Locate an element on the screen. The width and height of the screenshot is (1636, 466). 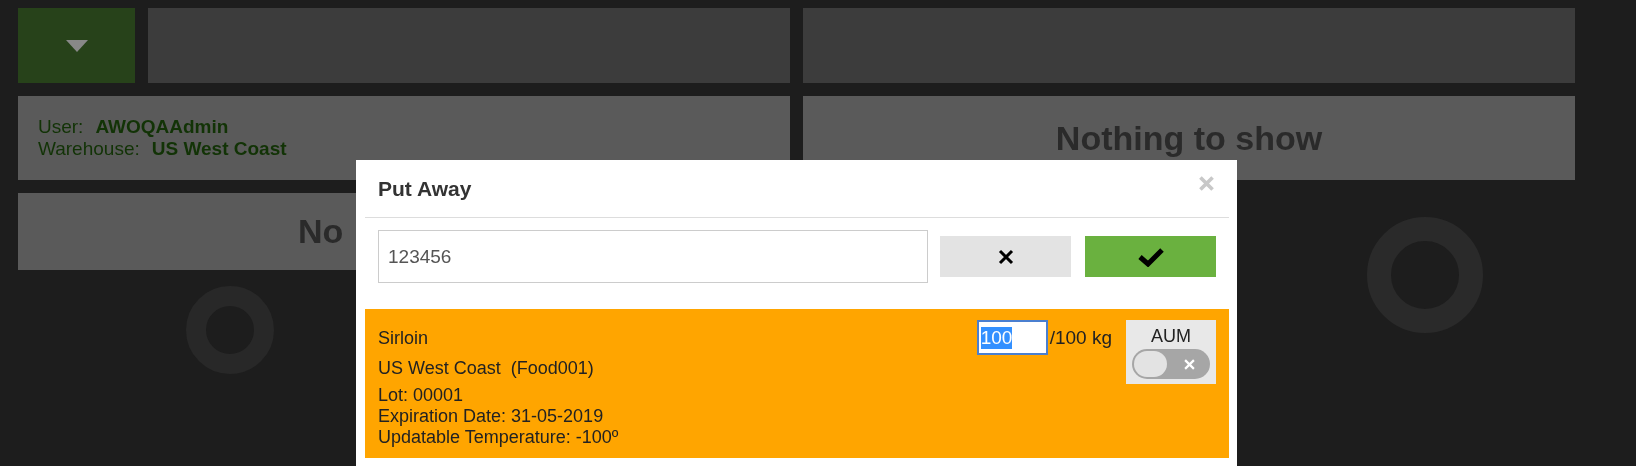
warehouse-name: US West Coast is located at coordinates (219, 148).